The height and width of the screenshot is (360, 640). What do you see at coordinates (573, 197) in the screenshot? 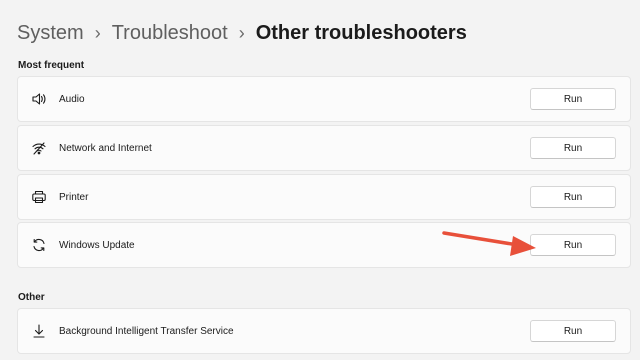
I see `run-printer-button: Run` at bounding box center [573, 197].